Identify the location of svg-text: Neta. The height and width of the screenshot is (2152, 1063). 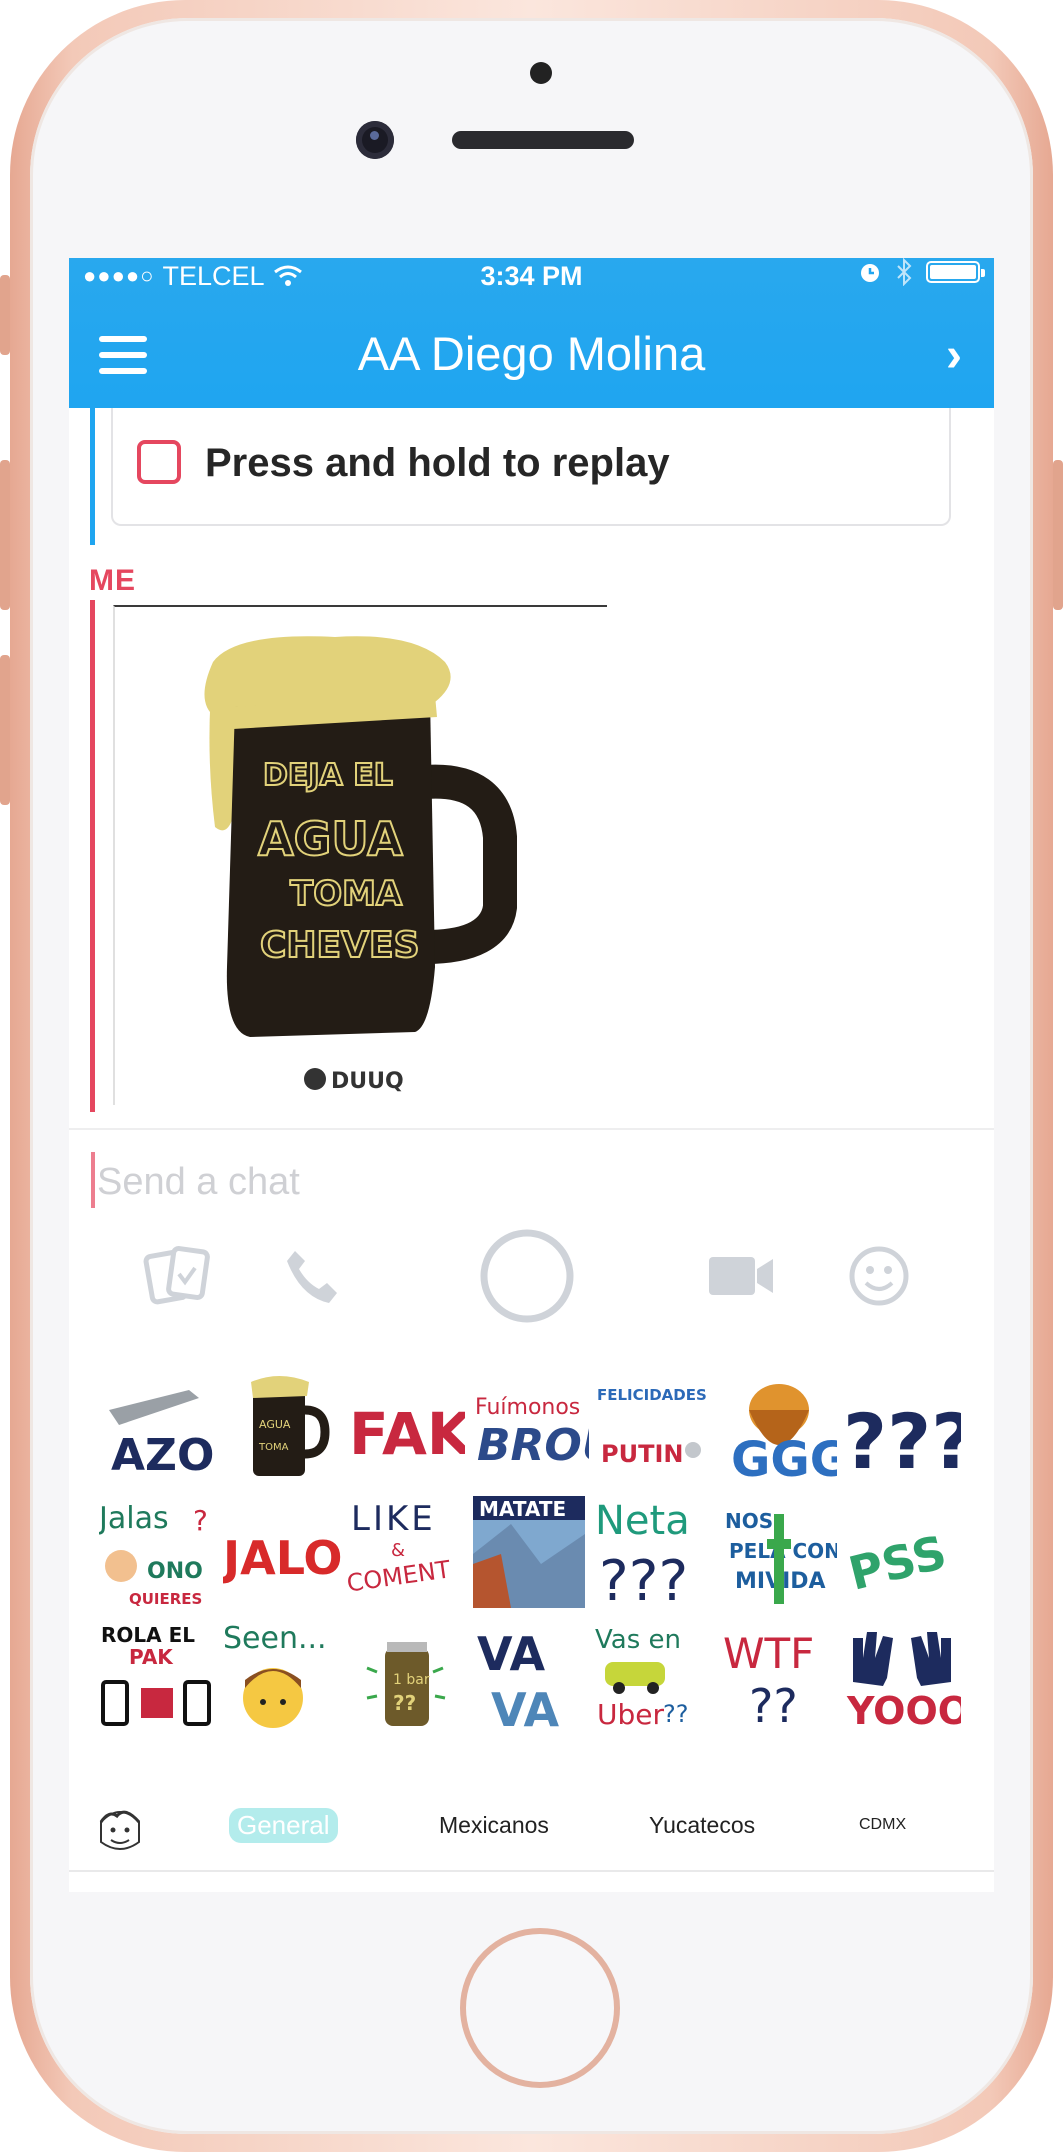
(642, 1521).